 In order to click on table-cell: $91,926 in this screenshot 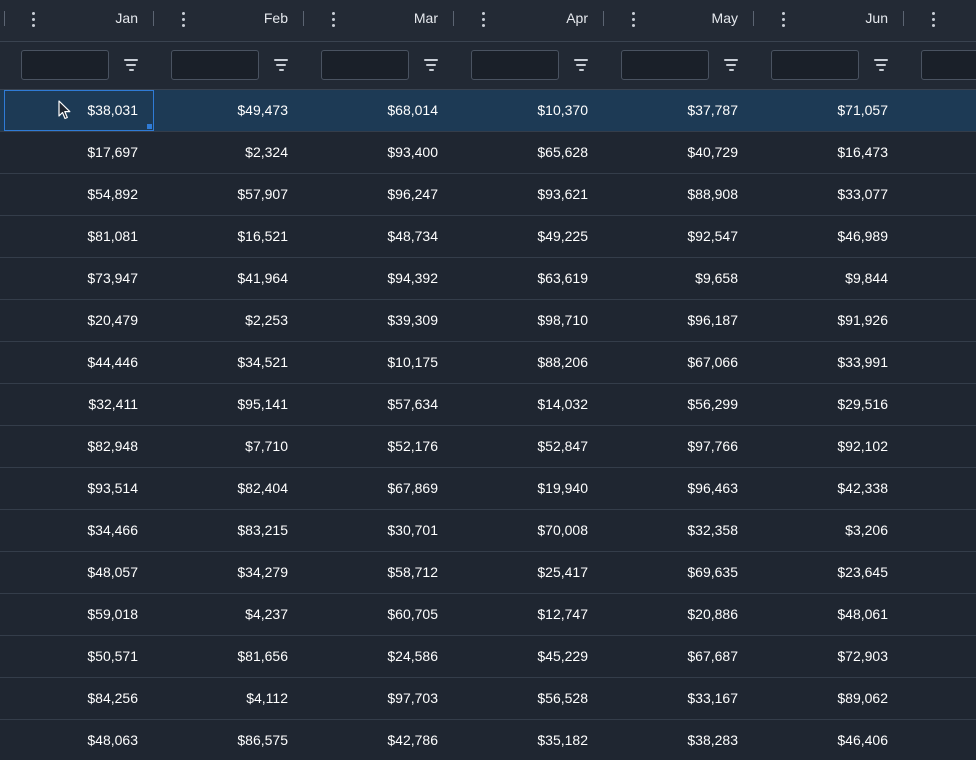, I will do `click(829, 320)`.